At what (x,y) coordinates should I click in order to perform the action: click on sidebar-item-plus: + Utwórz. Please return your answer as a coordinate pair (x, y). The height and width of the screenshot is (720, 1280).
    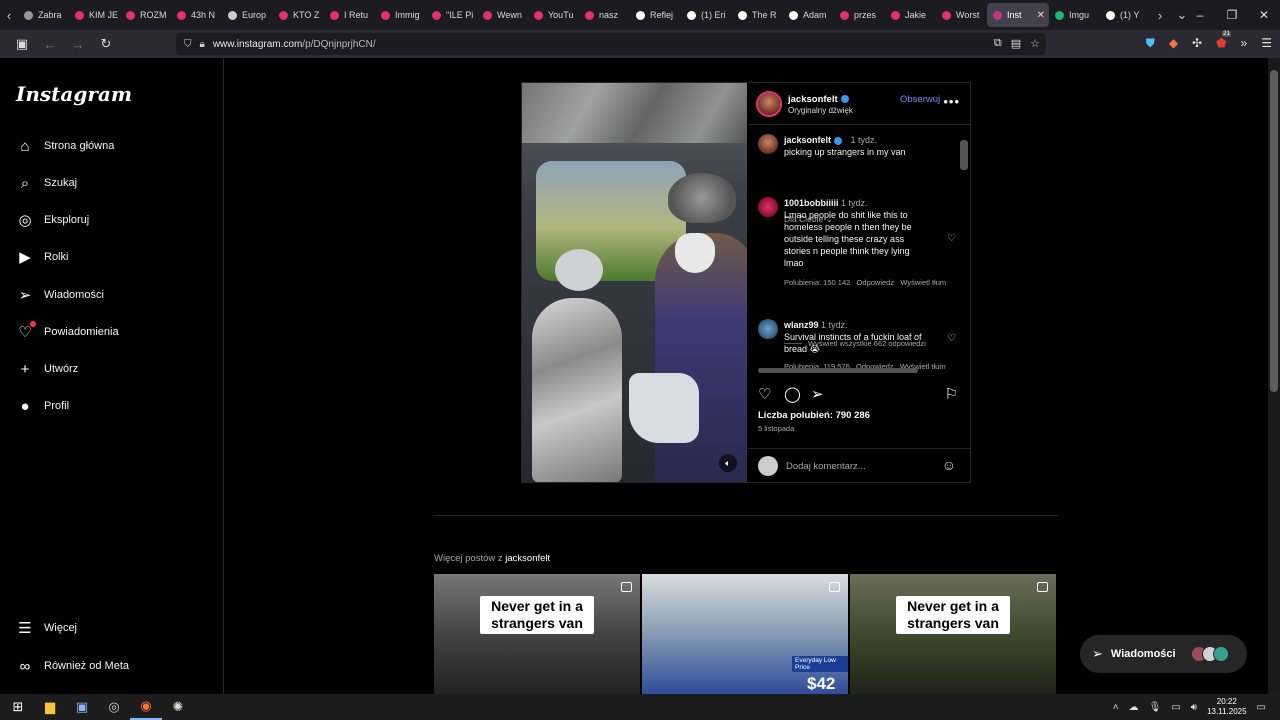
    Looking at the image, I should click on (47, 369).